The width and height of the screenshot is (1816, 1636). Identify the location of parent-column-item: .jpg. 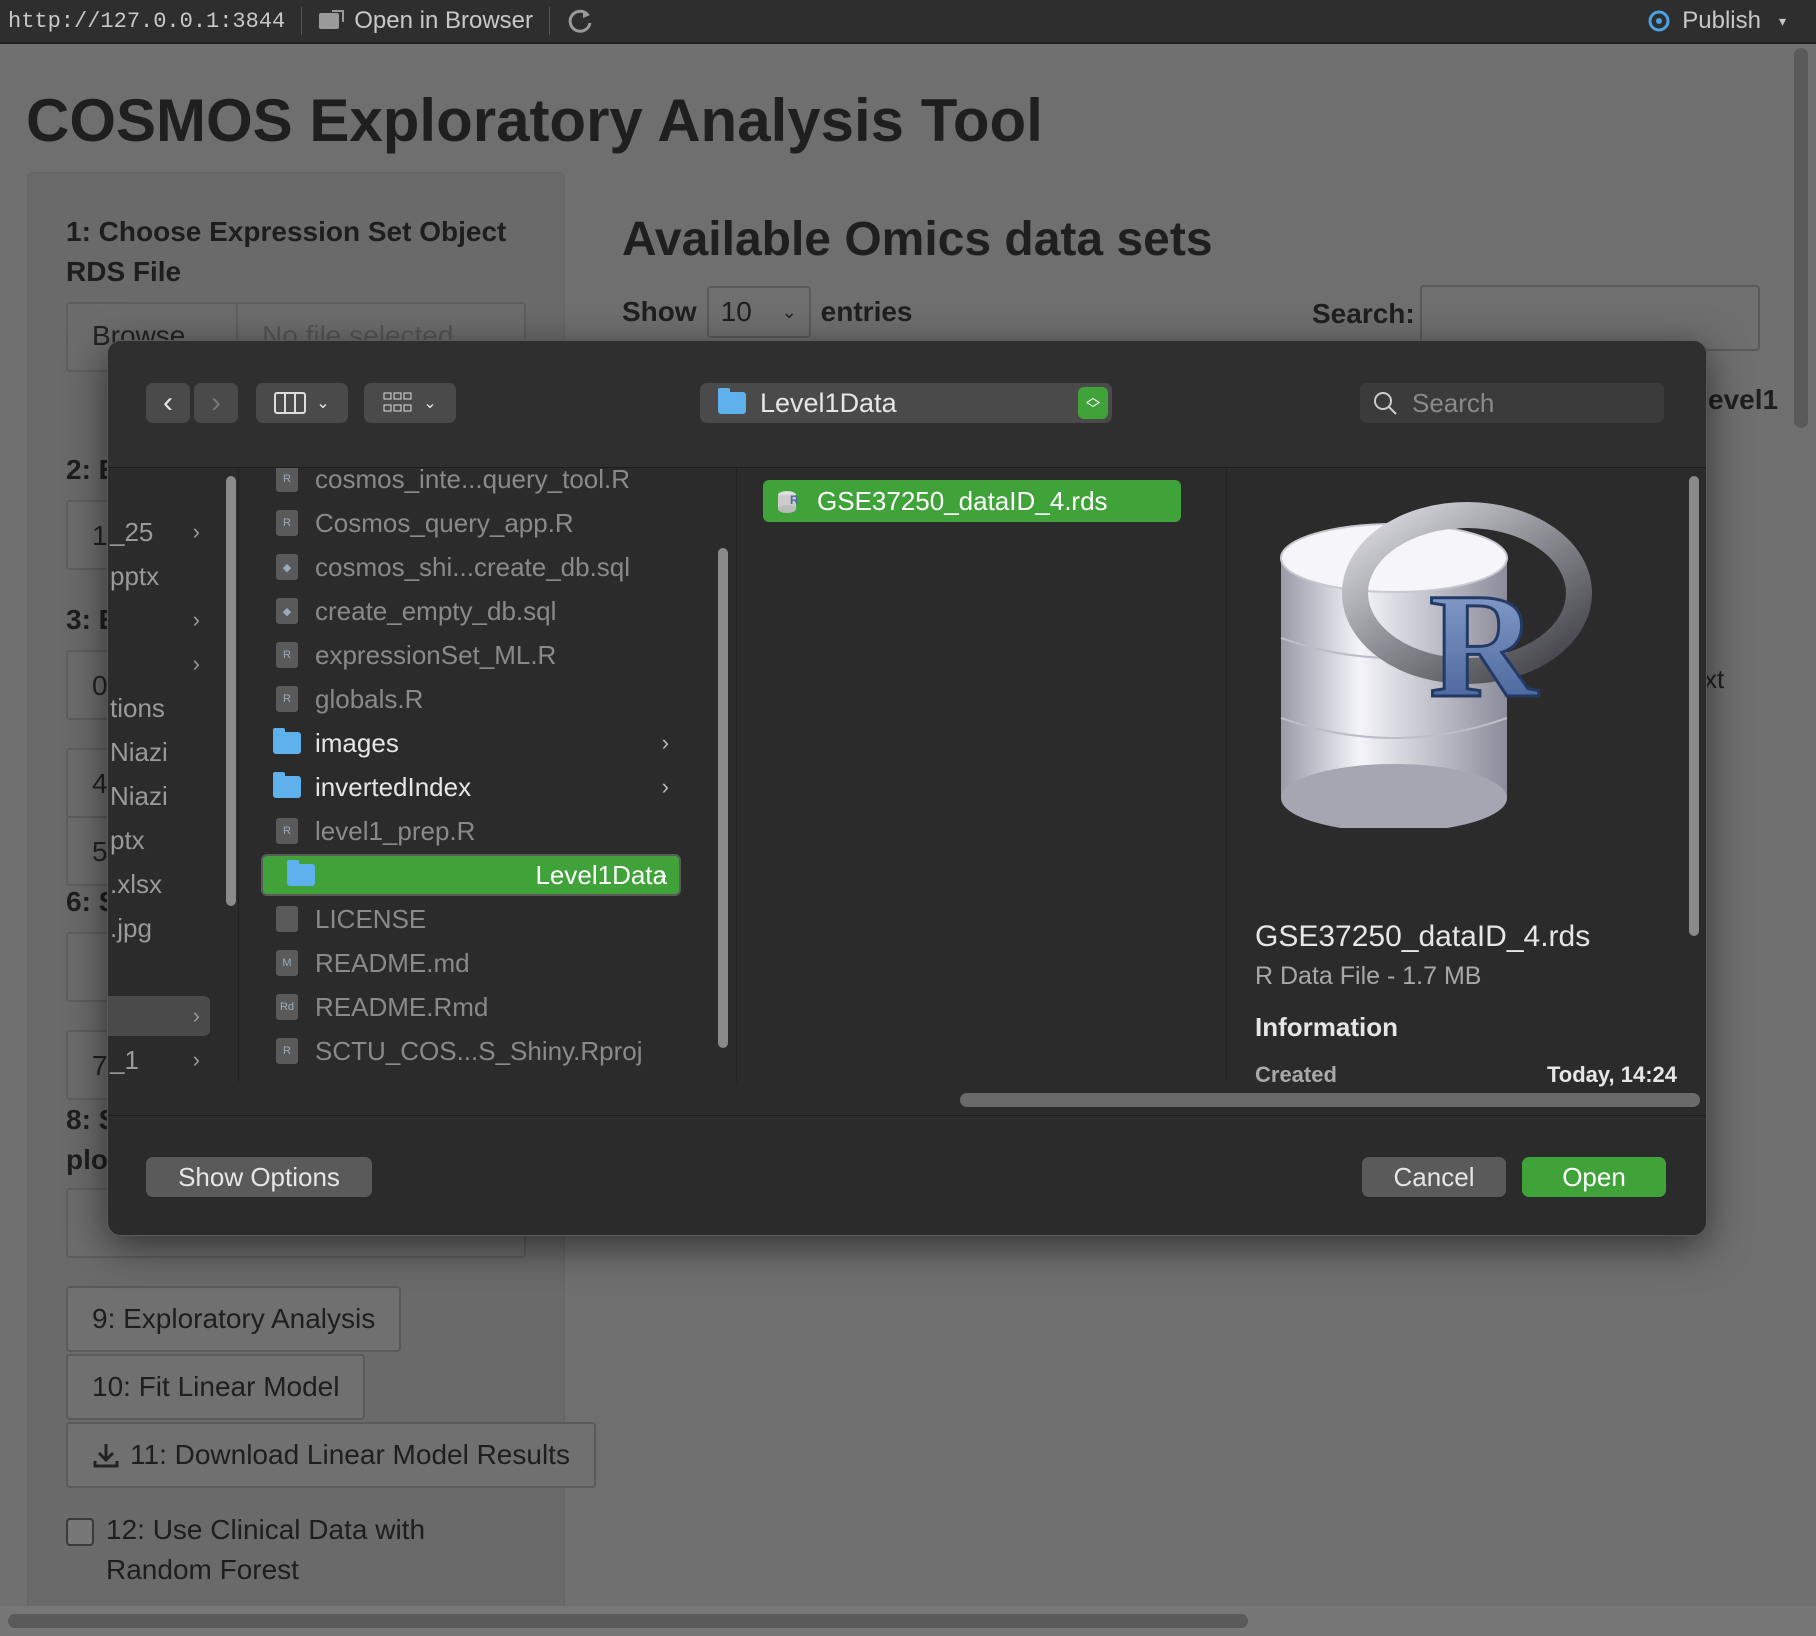
(159, 928).